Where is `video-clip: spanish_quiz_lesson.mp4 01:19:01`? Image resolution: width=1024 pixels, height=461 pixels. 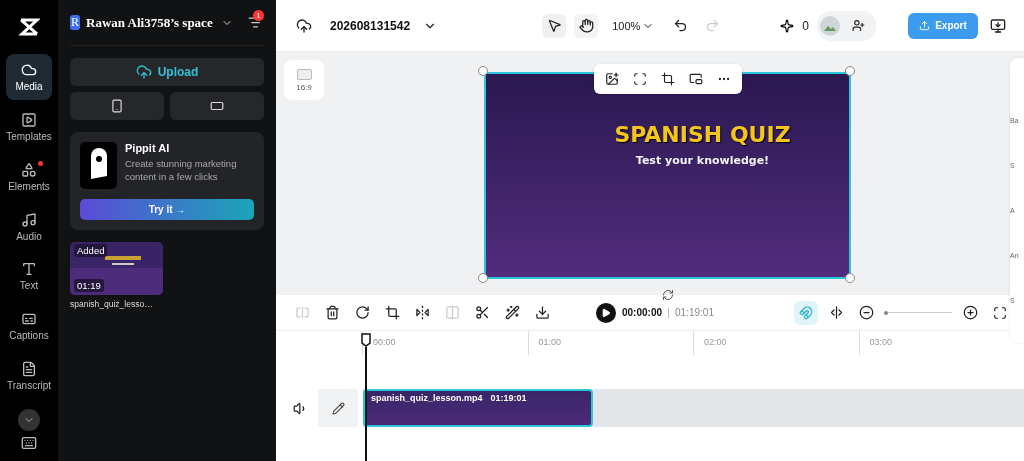 video-clip: spanish_quiz_lesson.mp4 01:19:01 is located at coordinates (478, 408).